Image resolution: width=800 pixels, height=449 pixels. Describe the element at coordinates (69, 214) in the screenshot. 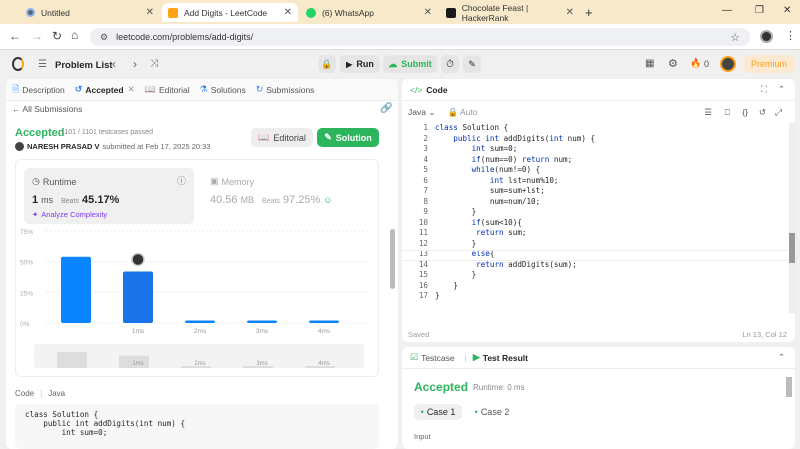

I see `analyze-complexity-link: ✦ Analyze Complexity` at that location.